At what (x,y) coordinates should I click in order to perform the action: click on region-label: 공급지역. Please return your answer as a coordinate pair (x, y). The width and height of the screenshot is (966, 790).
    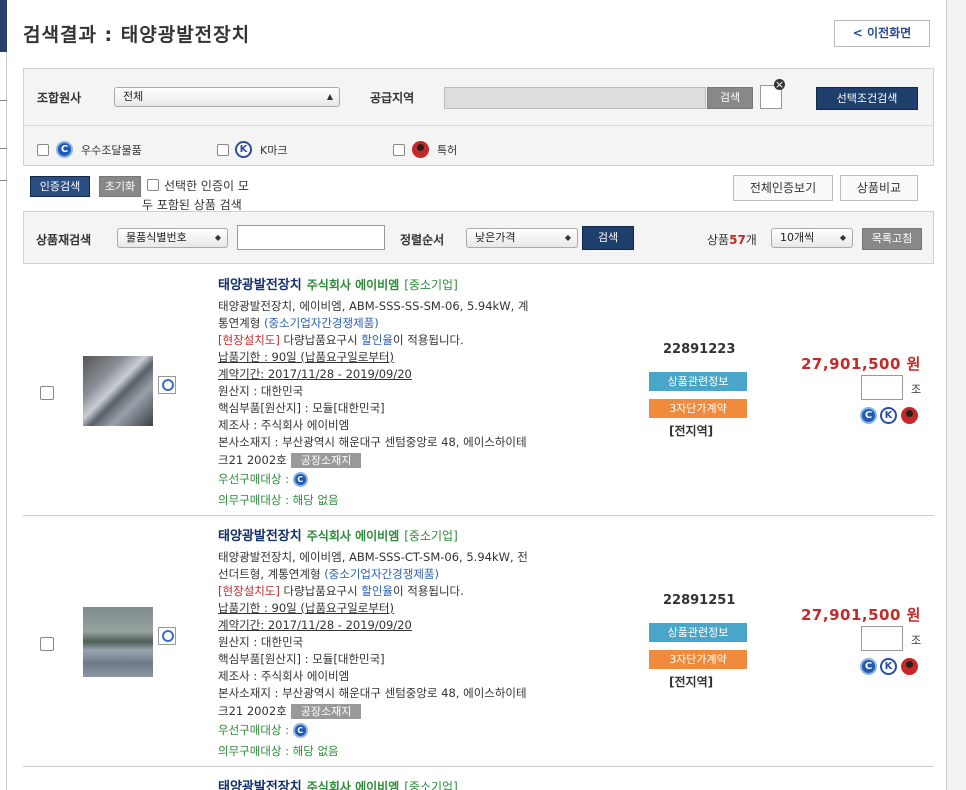
    Looking at the image, I should click on (392, 98).